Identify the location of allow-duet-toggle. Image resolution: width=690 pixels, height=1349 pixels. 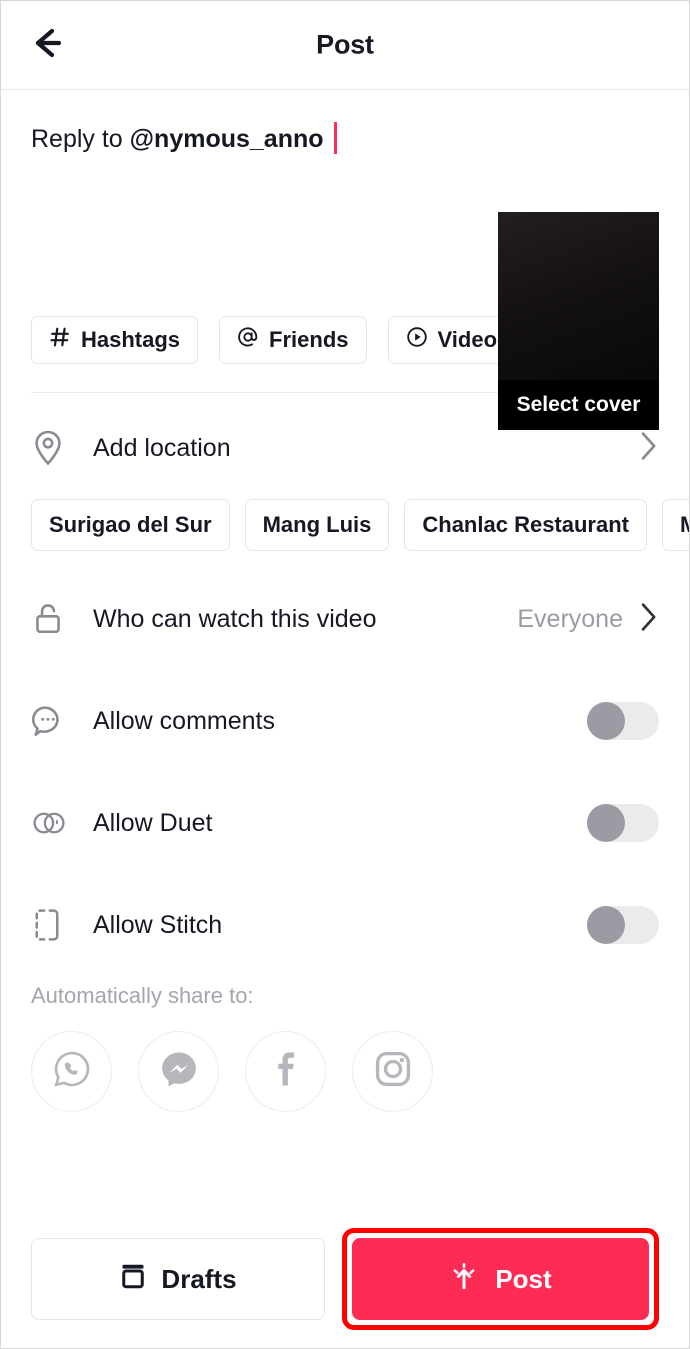
(623, 823).